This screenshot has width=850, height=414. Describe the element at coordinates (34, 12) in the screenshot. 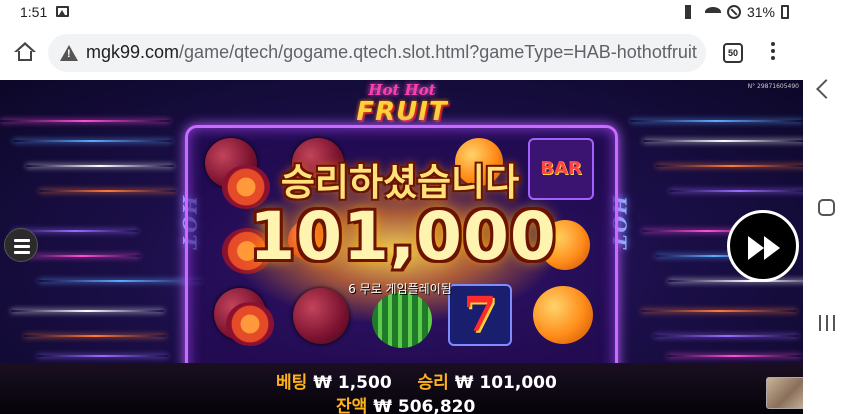

I see `status-time: 1:51` at that location.